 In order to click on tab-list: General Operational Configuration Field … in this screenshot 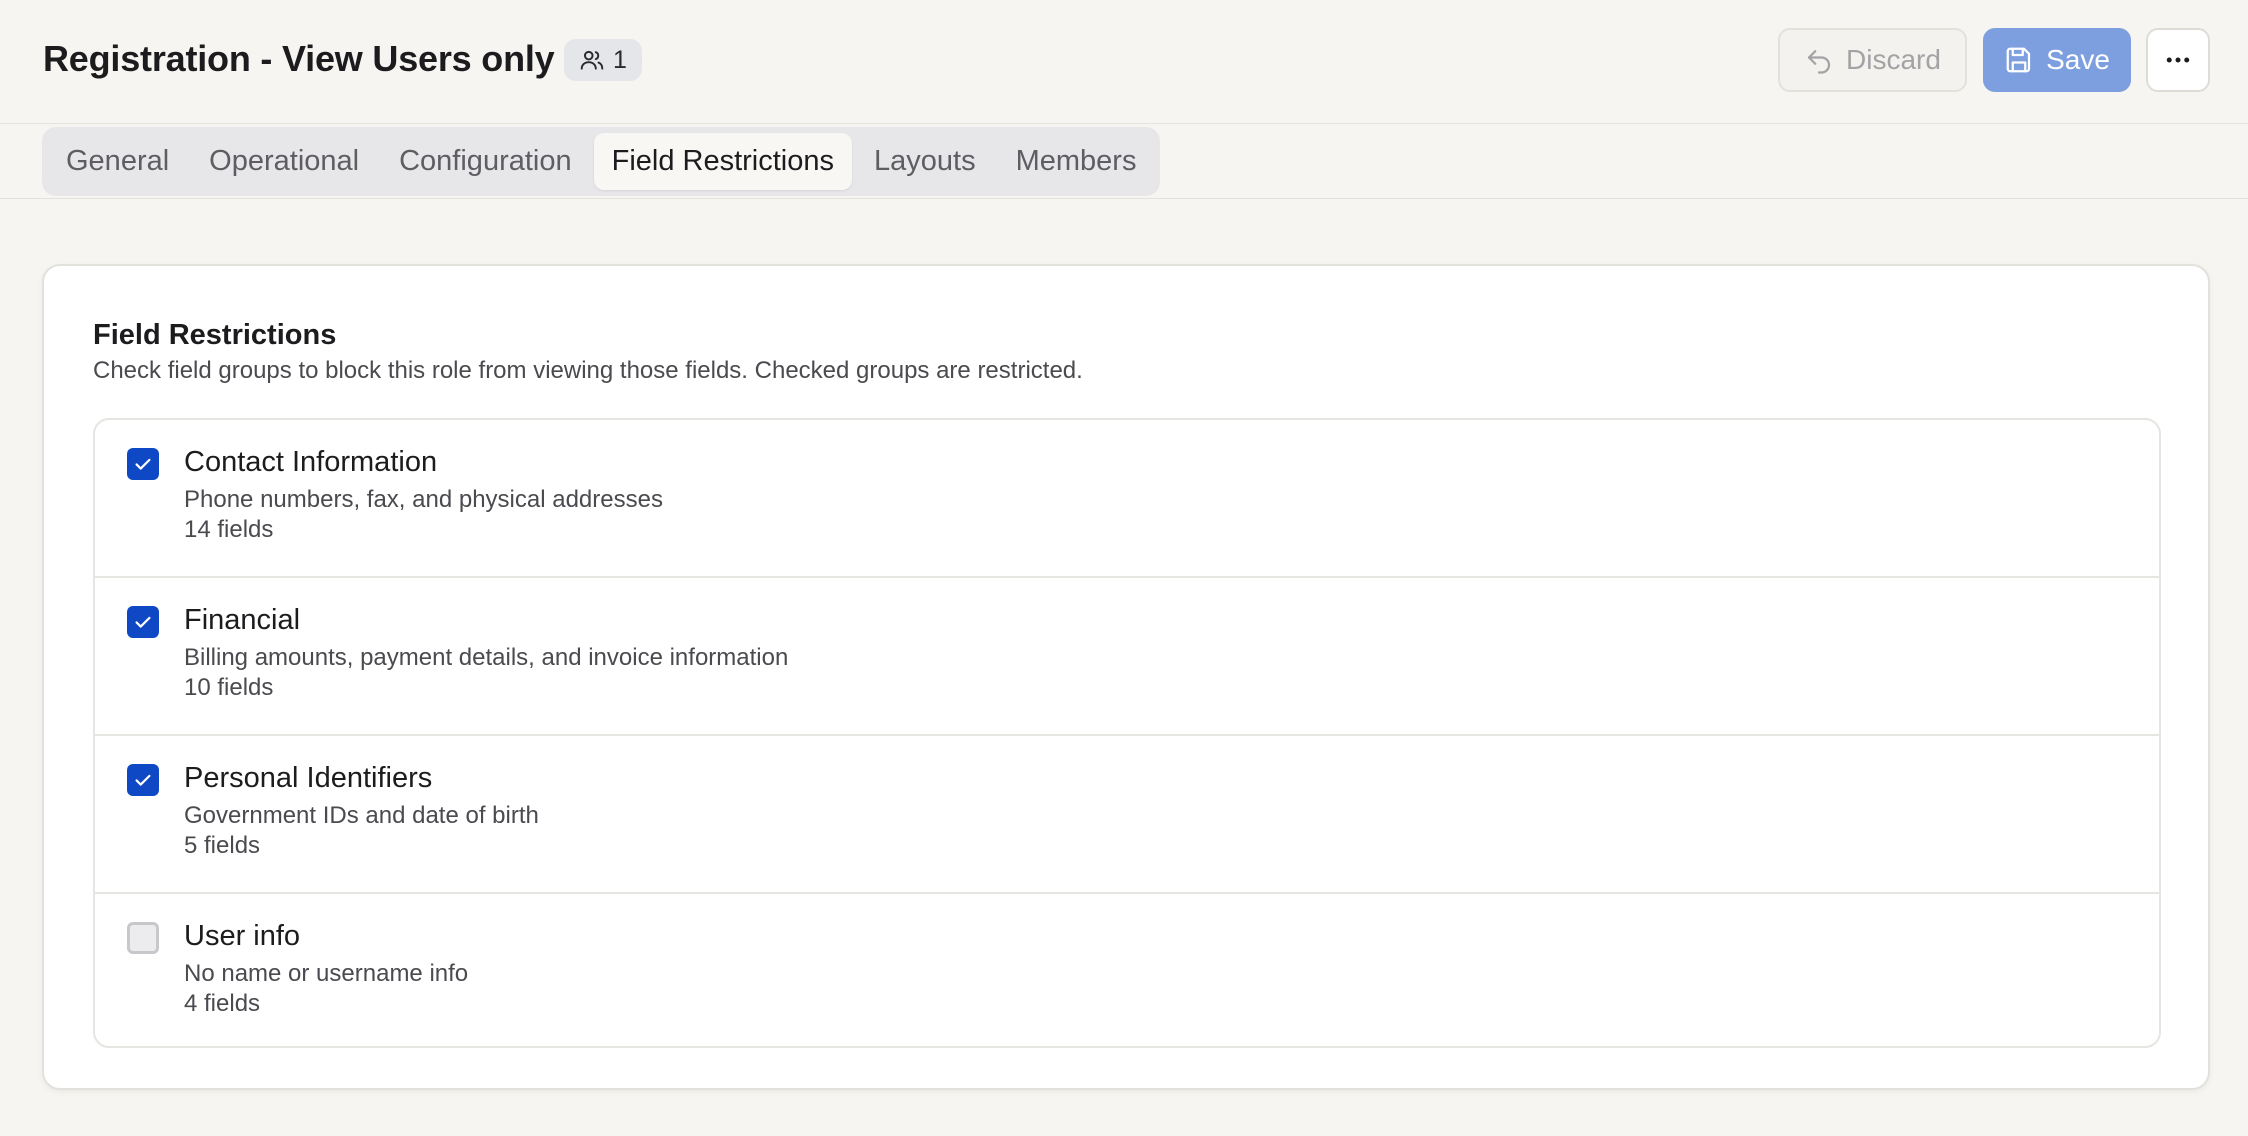, I will do `click(601, 161)`.